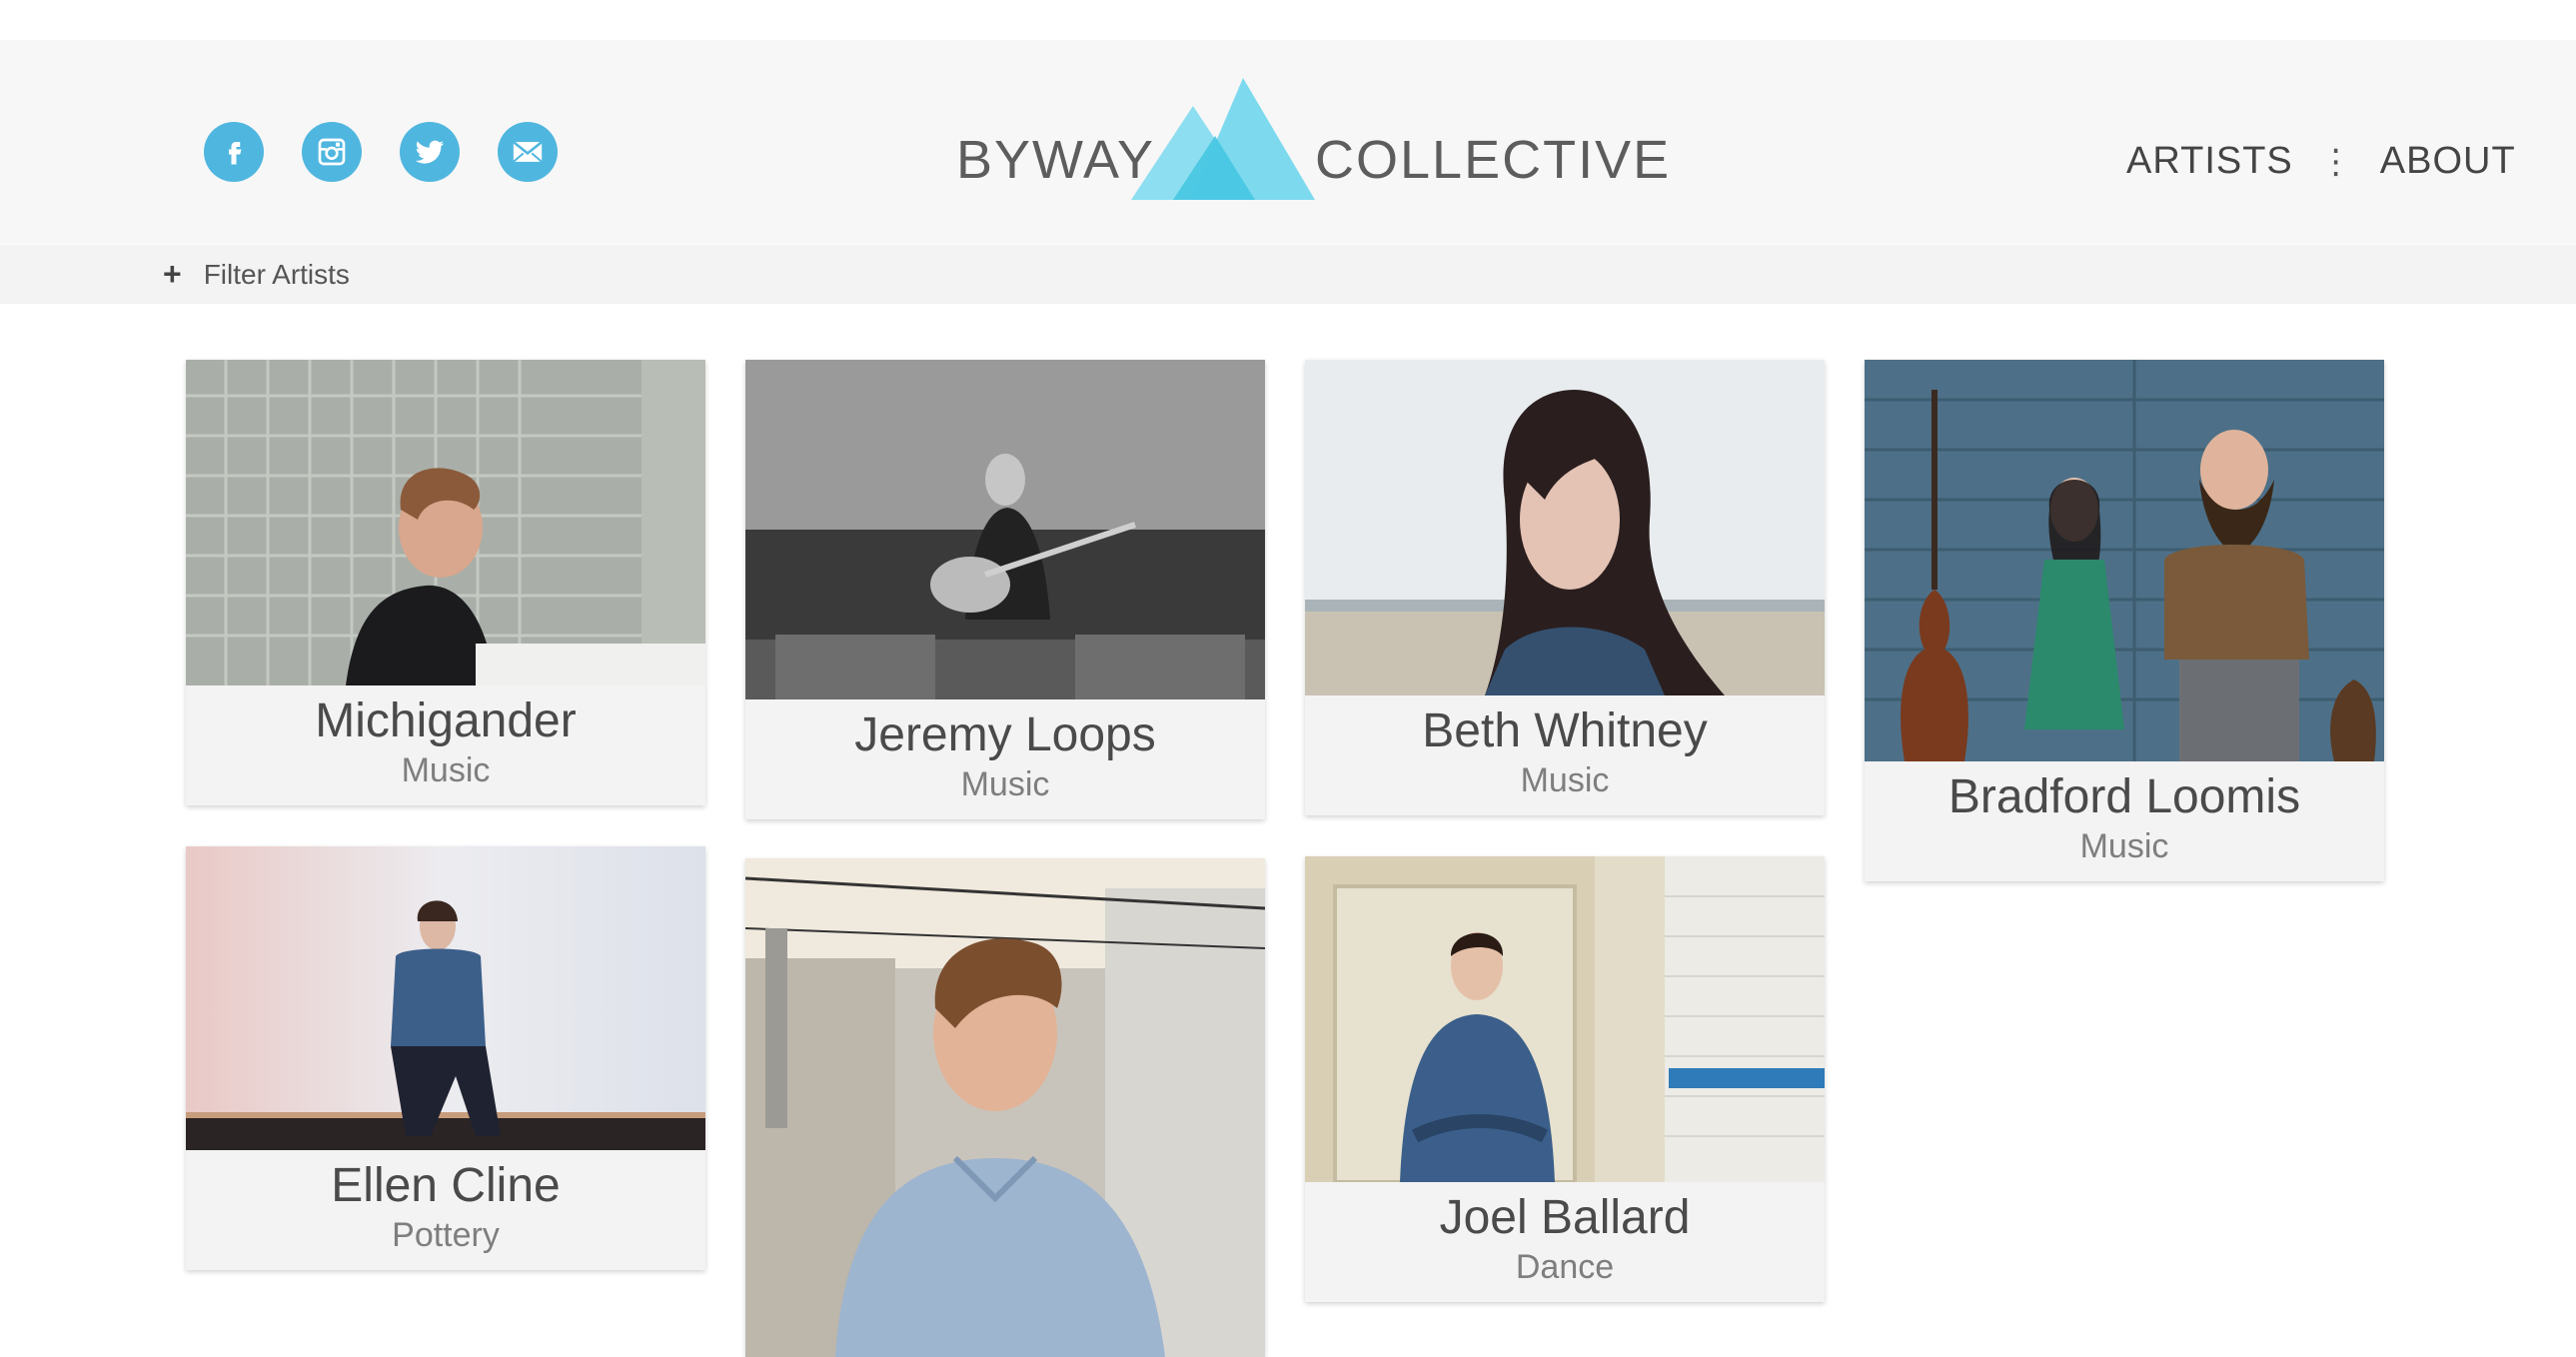  What do you see at coordinates (1565, 1217) in the screenshot?
I see `artist-name: Joel Ballard` at bounding box center [1565, 1217].